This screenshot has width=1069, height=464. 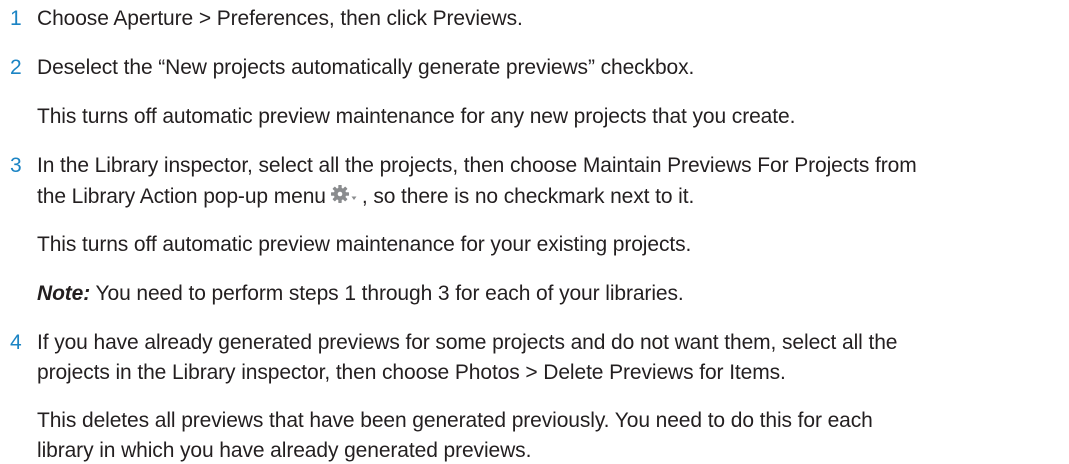 What do you see at coordinates (64, 293) in the screenshot?
I see `note-label: Note:` at bounding box center [64, 293].